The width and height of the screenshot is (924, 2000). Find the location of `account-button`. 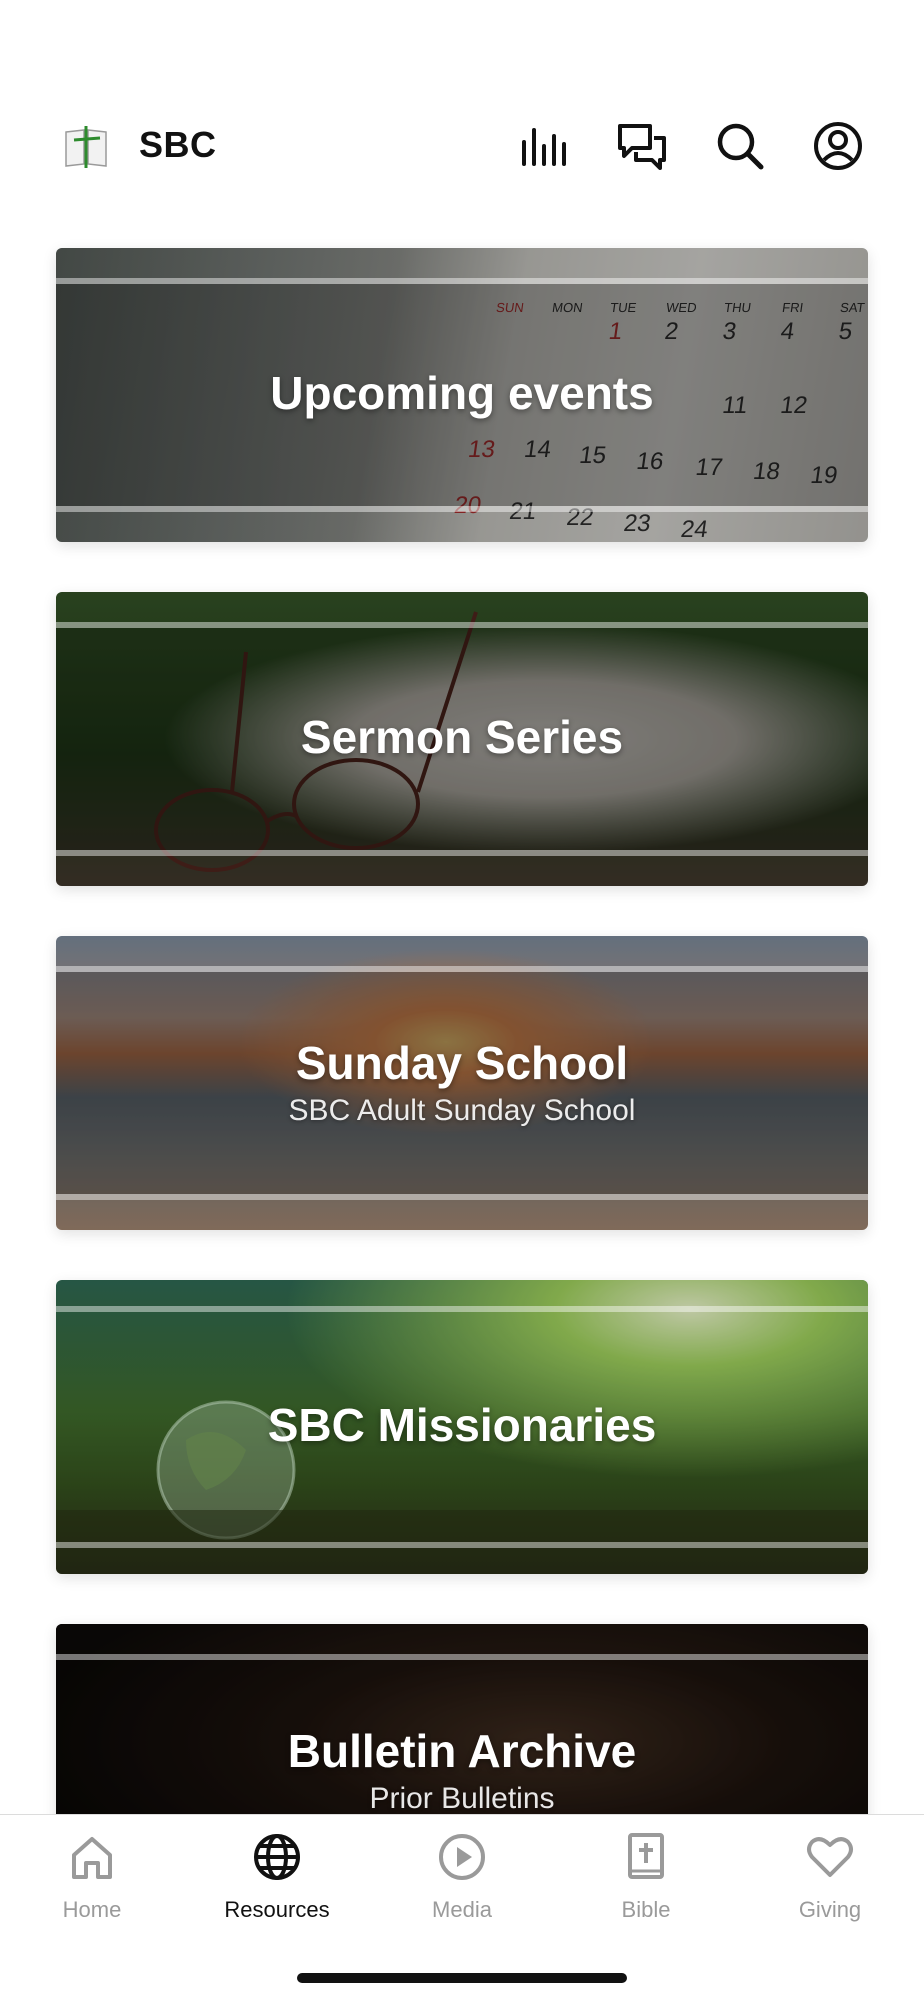

account-button is located at coordinates (838, 146).